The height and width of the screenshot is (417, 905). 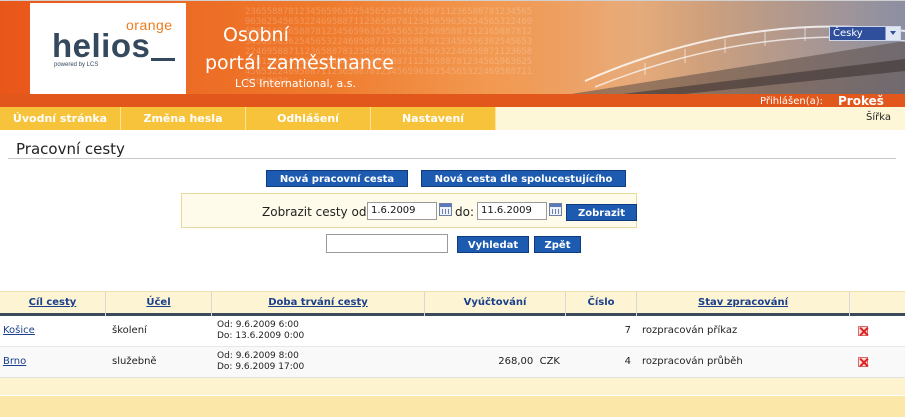 I want to click on helios-logo: orange helios powered by LCS, so click(x=108, y=48).